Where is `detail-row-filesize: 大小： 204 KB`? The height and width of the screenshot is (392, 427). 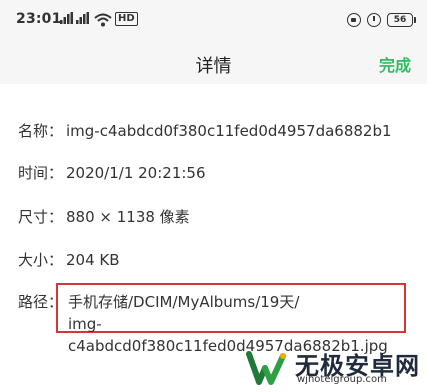 detail-row-filesize: 大小： 204 KB is located at coordinates (69, 259).